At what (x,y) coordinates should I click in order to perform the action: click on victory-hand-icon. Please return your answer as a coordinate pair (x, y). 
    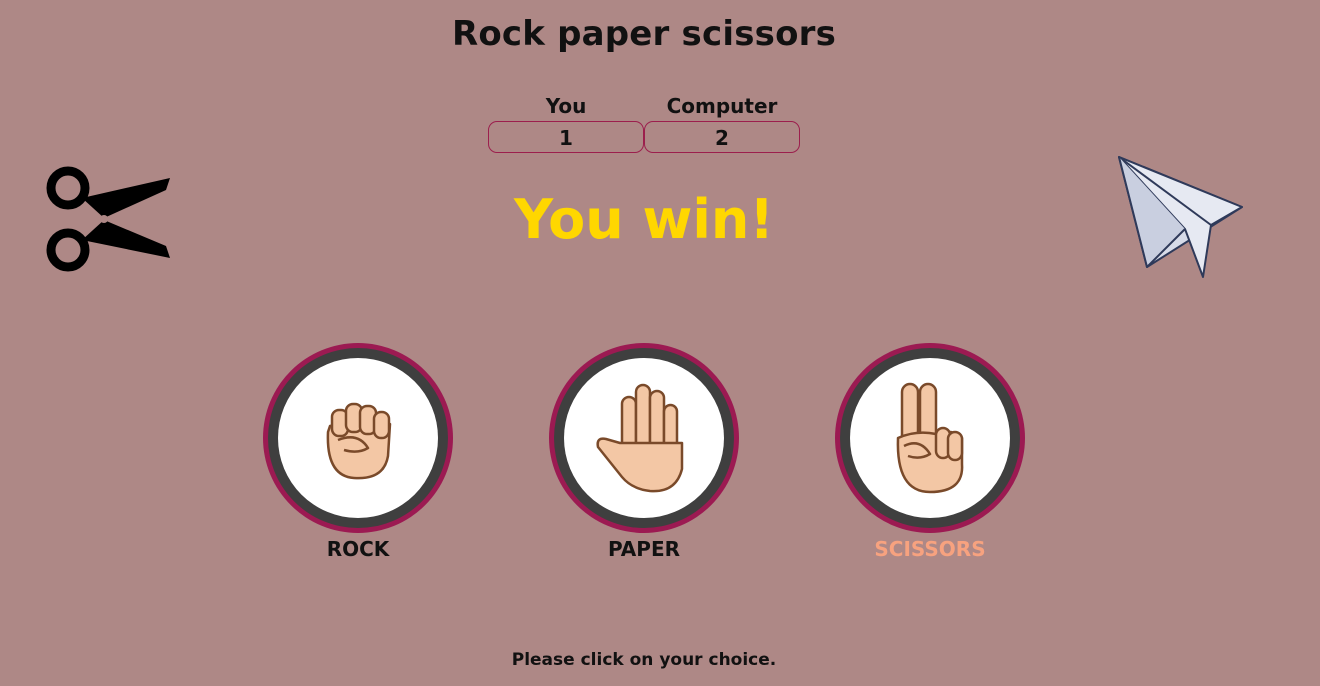
    Looking at the image, I should click on (930, 438).